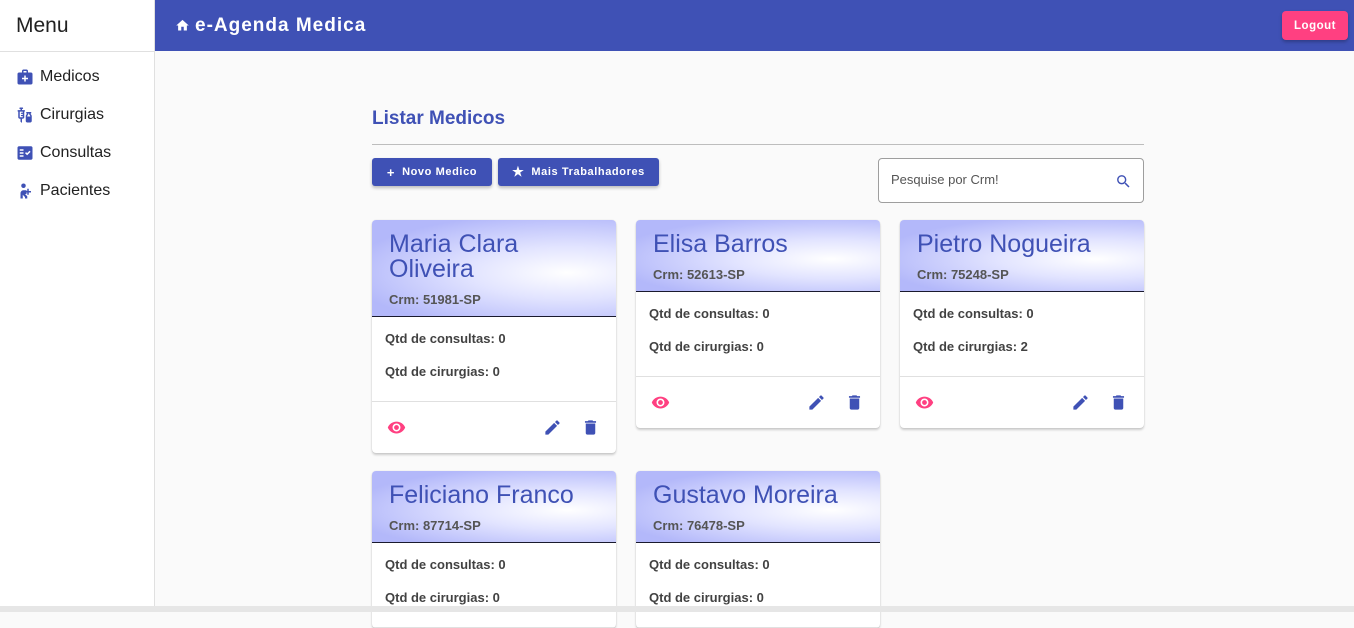  I want to click on more-workers-label: Mais Trabalhadores, so click(588, 172).